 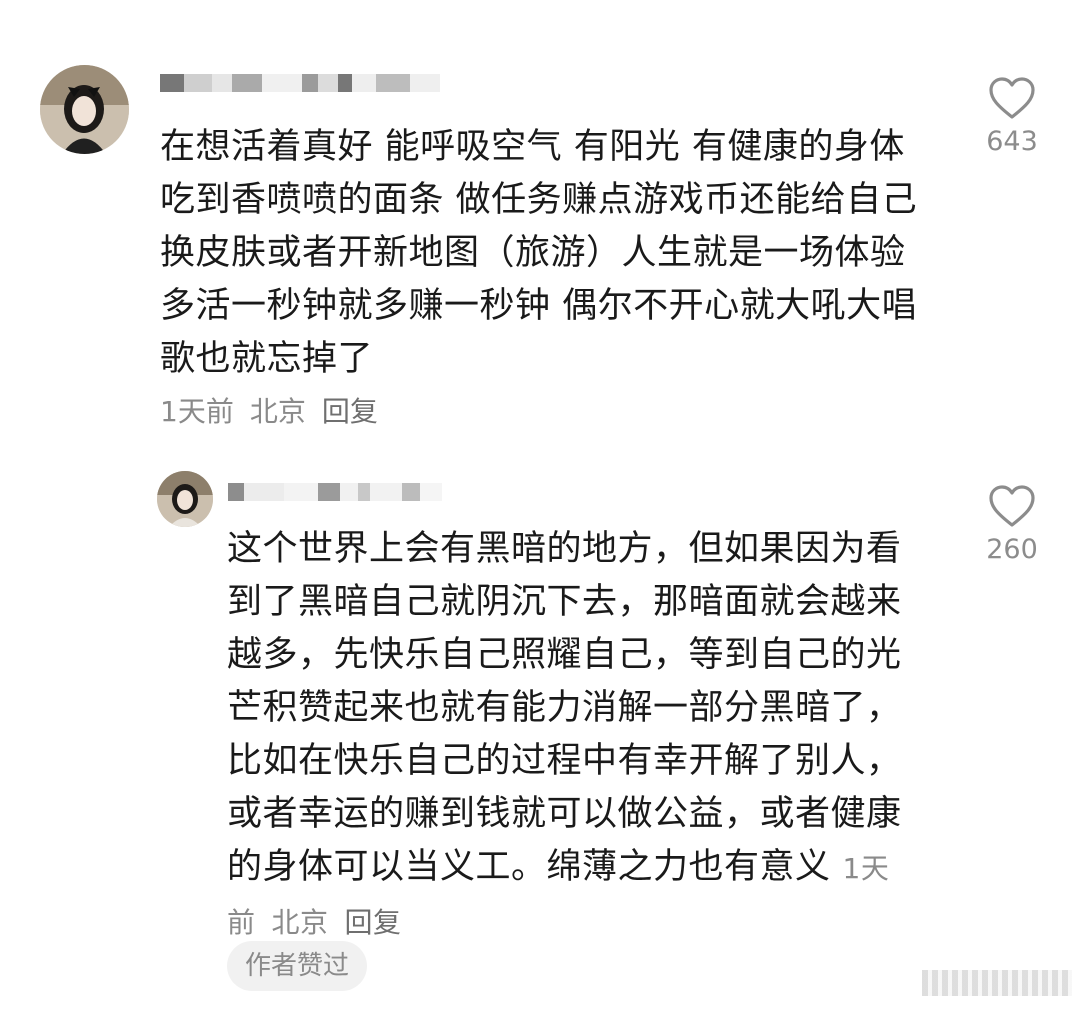 I want to click on like-button: 260, so click(x=1012, y=524).